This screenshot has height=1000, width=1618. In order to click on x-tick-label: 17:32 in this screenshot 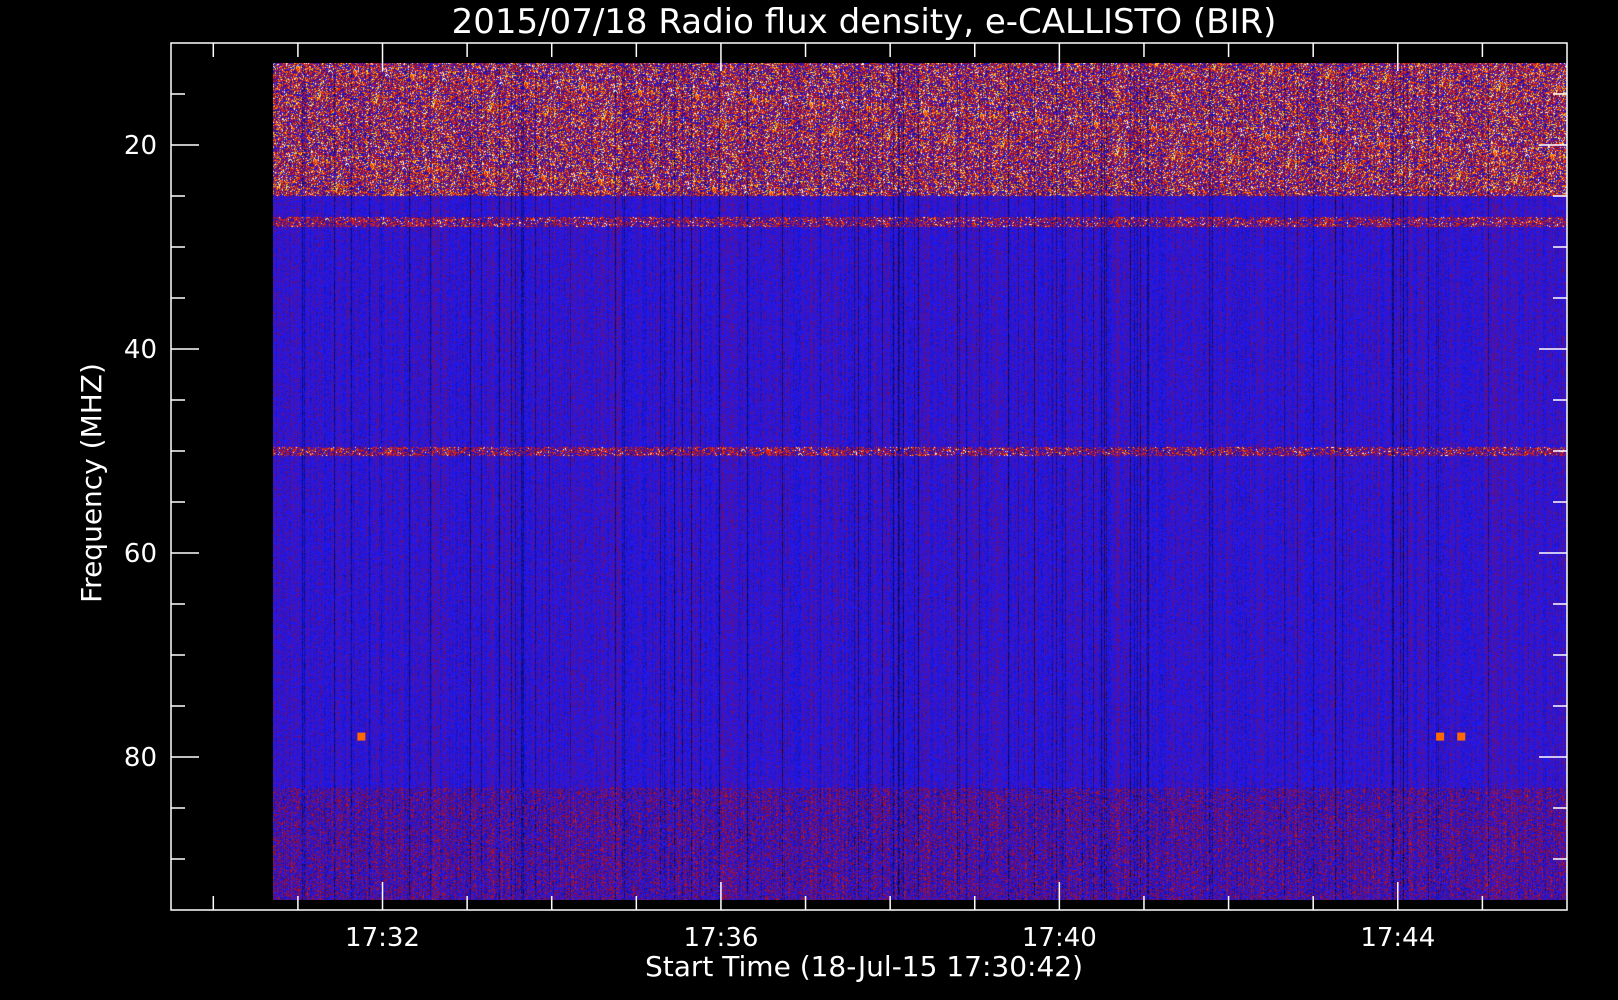, I will do `click(382, 938)`.